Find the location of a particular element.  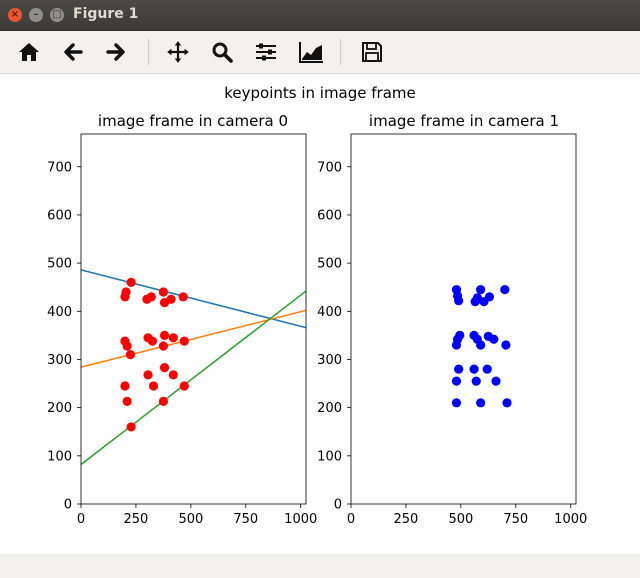

chart-1-ytick-label-0: 0 is located at coordinates (338, 505).